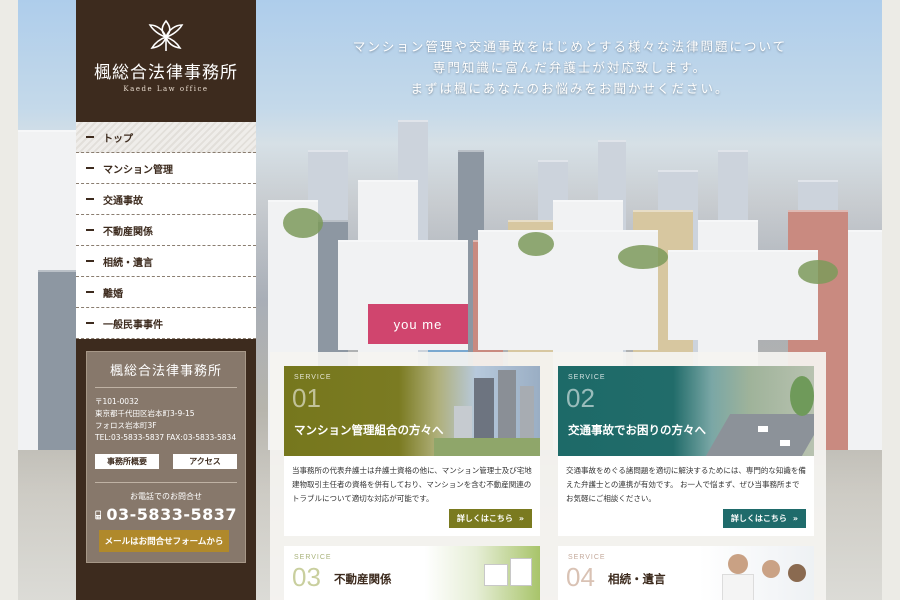  I want to click on site-logo: 楓総合法律事務所 Kaede Law office, so click(166, 61).